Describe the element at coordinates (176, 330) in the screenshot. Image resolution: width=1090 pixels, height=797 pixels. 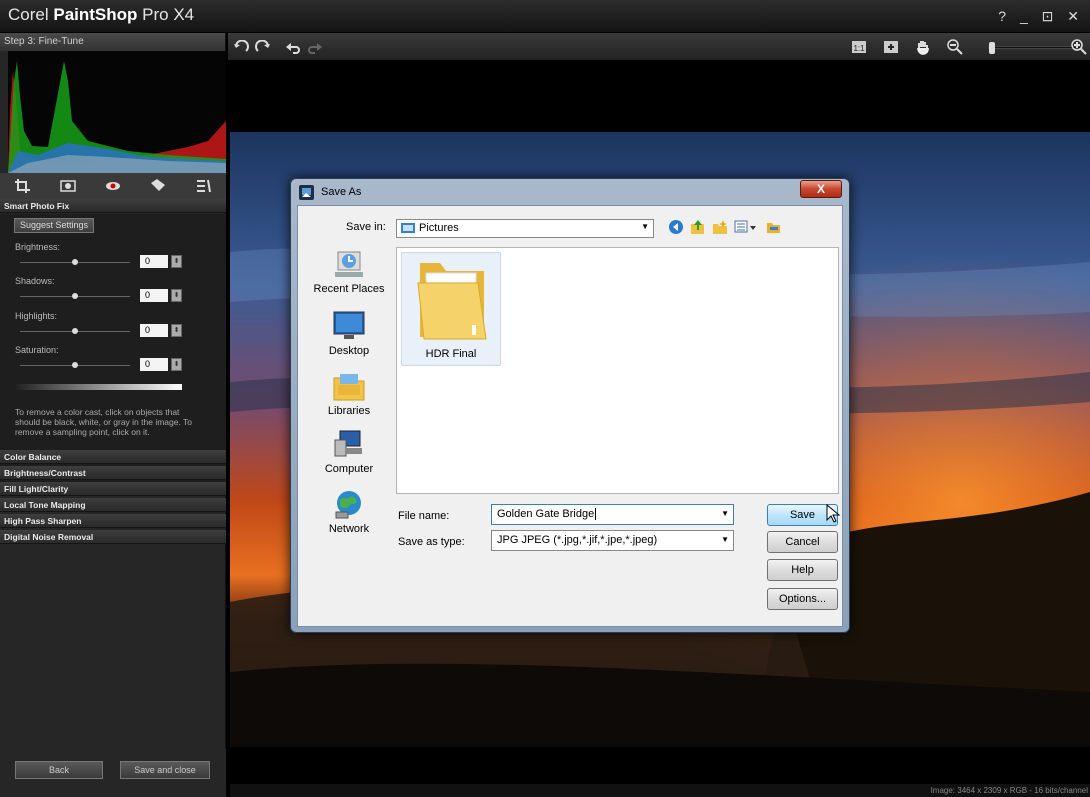
I see `highlights-spinner: ⬍` at that location.